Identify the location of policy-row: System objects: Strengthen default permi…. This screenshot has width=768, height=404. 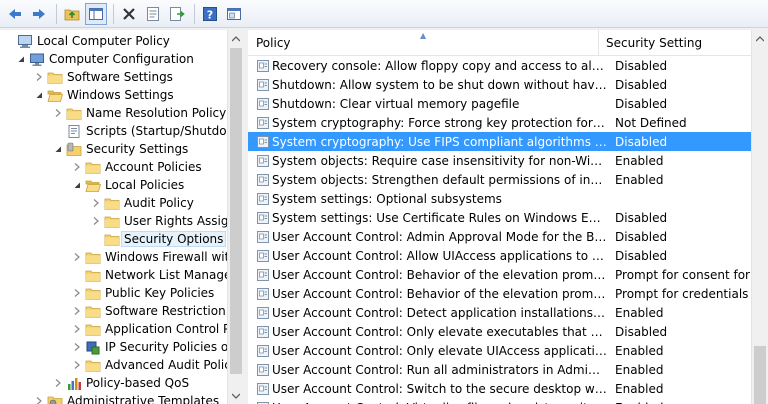
(499, 179).